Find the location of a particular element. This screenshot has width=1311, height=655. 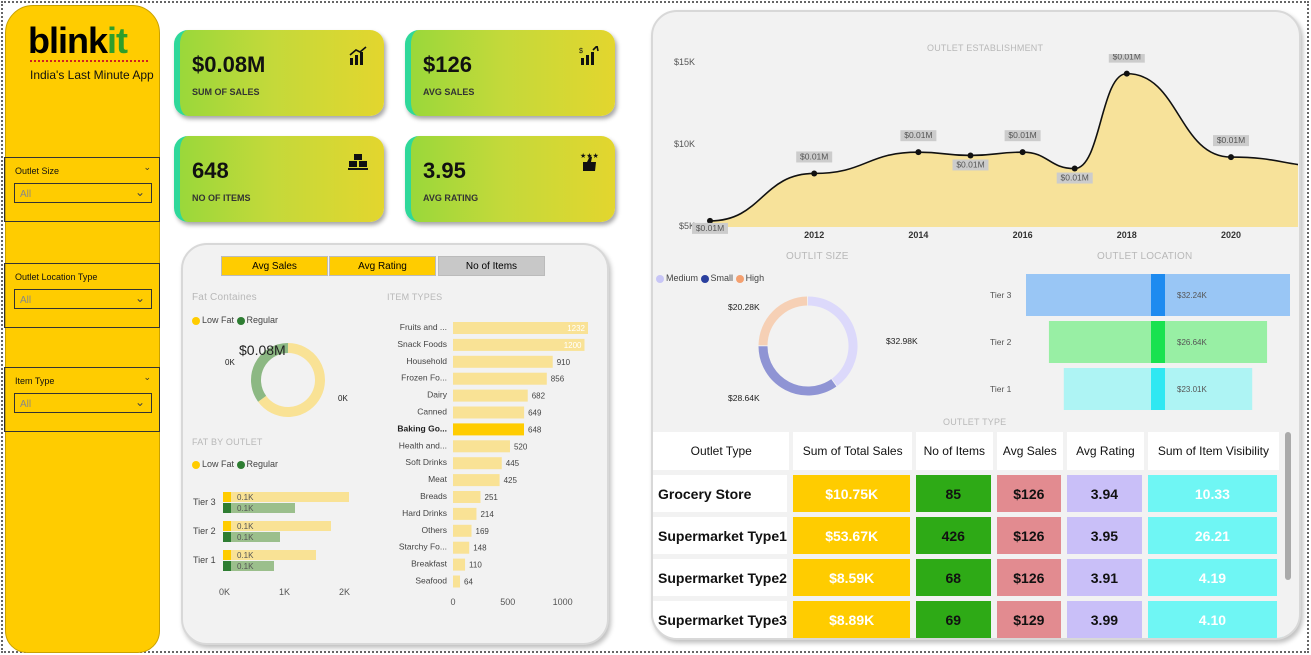

bar-label: 910 is located at coordinates (564, 362).